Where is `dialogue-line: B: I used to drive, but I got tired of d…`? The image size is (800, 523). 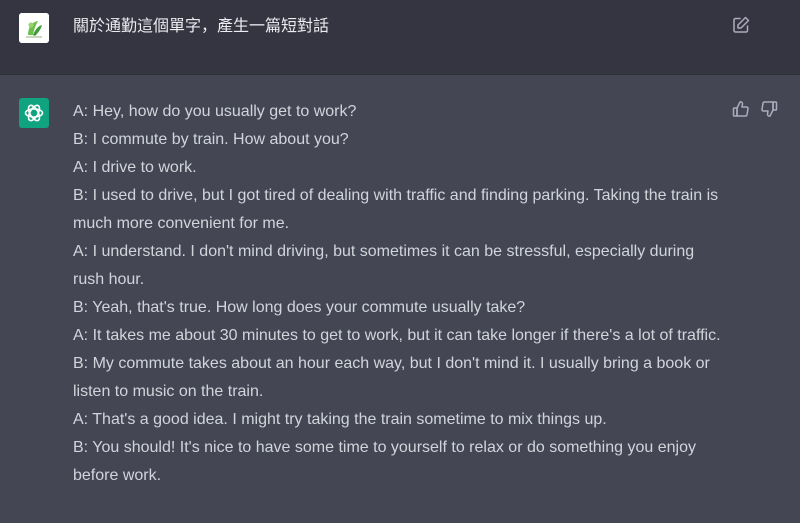 dialogue-line: B: I used to drive, but I got tired of d… is located at coordinates (396, 209).